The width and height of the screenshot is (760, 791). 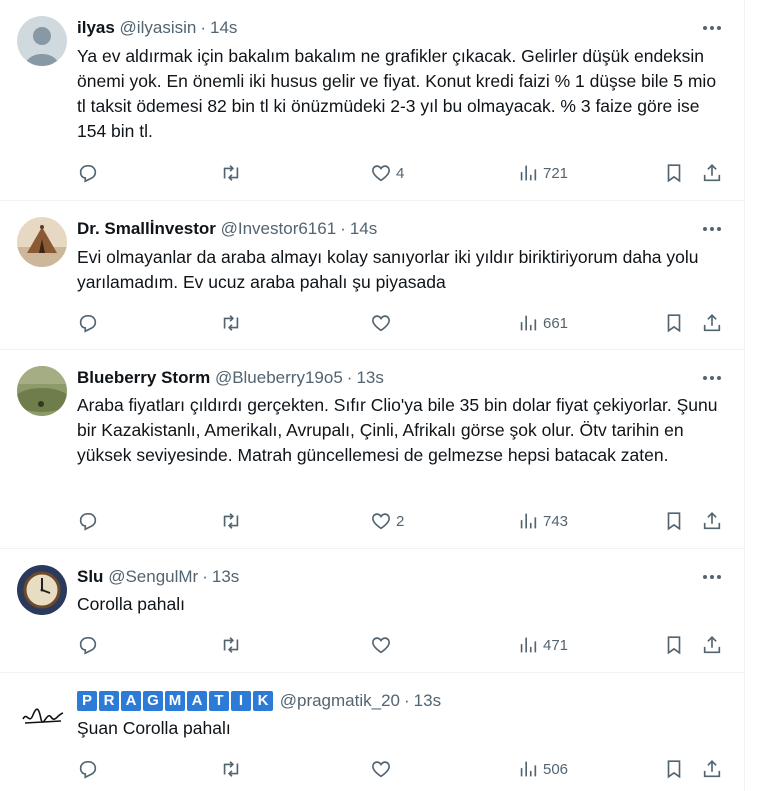 What do you see at coordinates (176, 701) in the screenshot?
I see `display-name: PRAGMATIK` at bounding box center [176, 701].